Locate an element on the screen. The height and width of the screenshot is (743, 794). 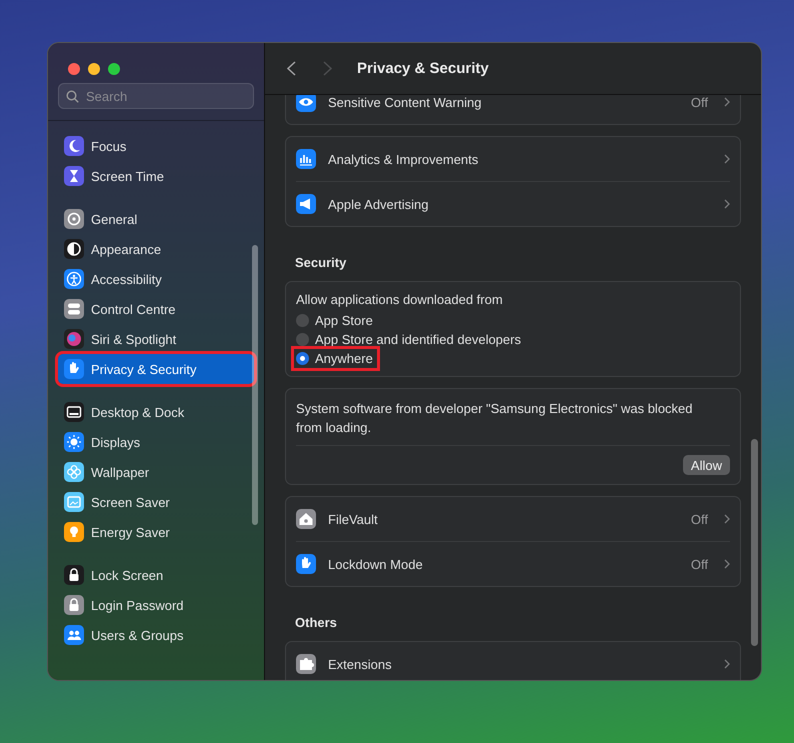
radio-option: App Store and identified developers is located at coordinates (410, 339).